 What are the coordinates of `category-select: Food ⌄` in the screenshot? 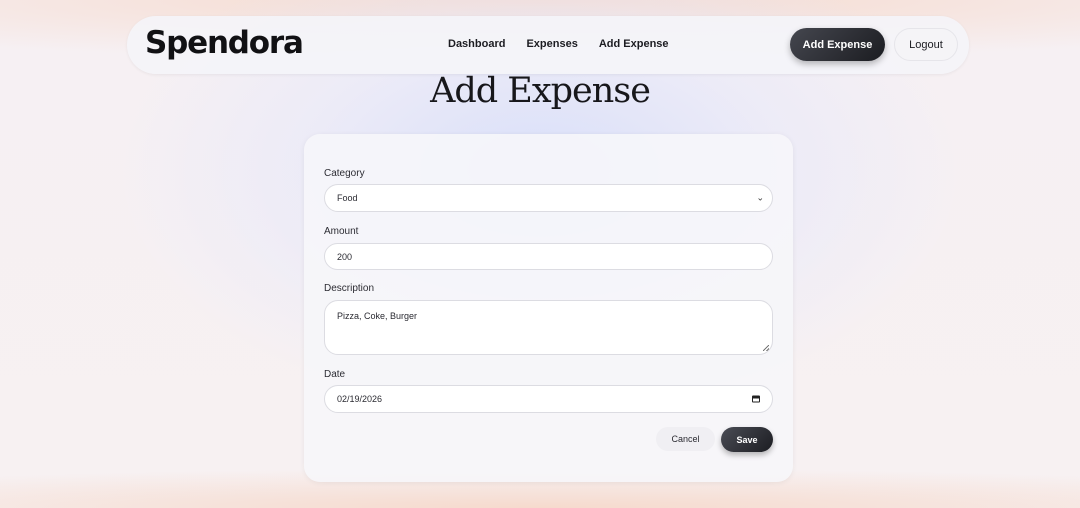 It's located at (548, 198).